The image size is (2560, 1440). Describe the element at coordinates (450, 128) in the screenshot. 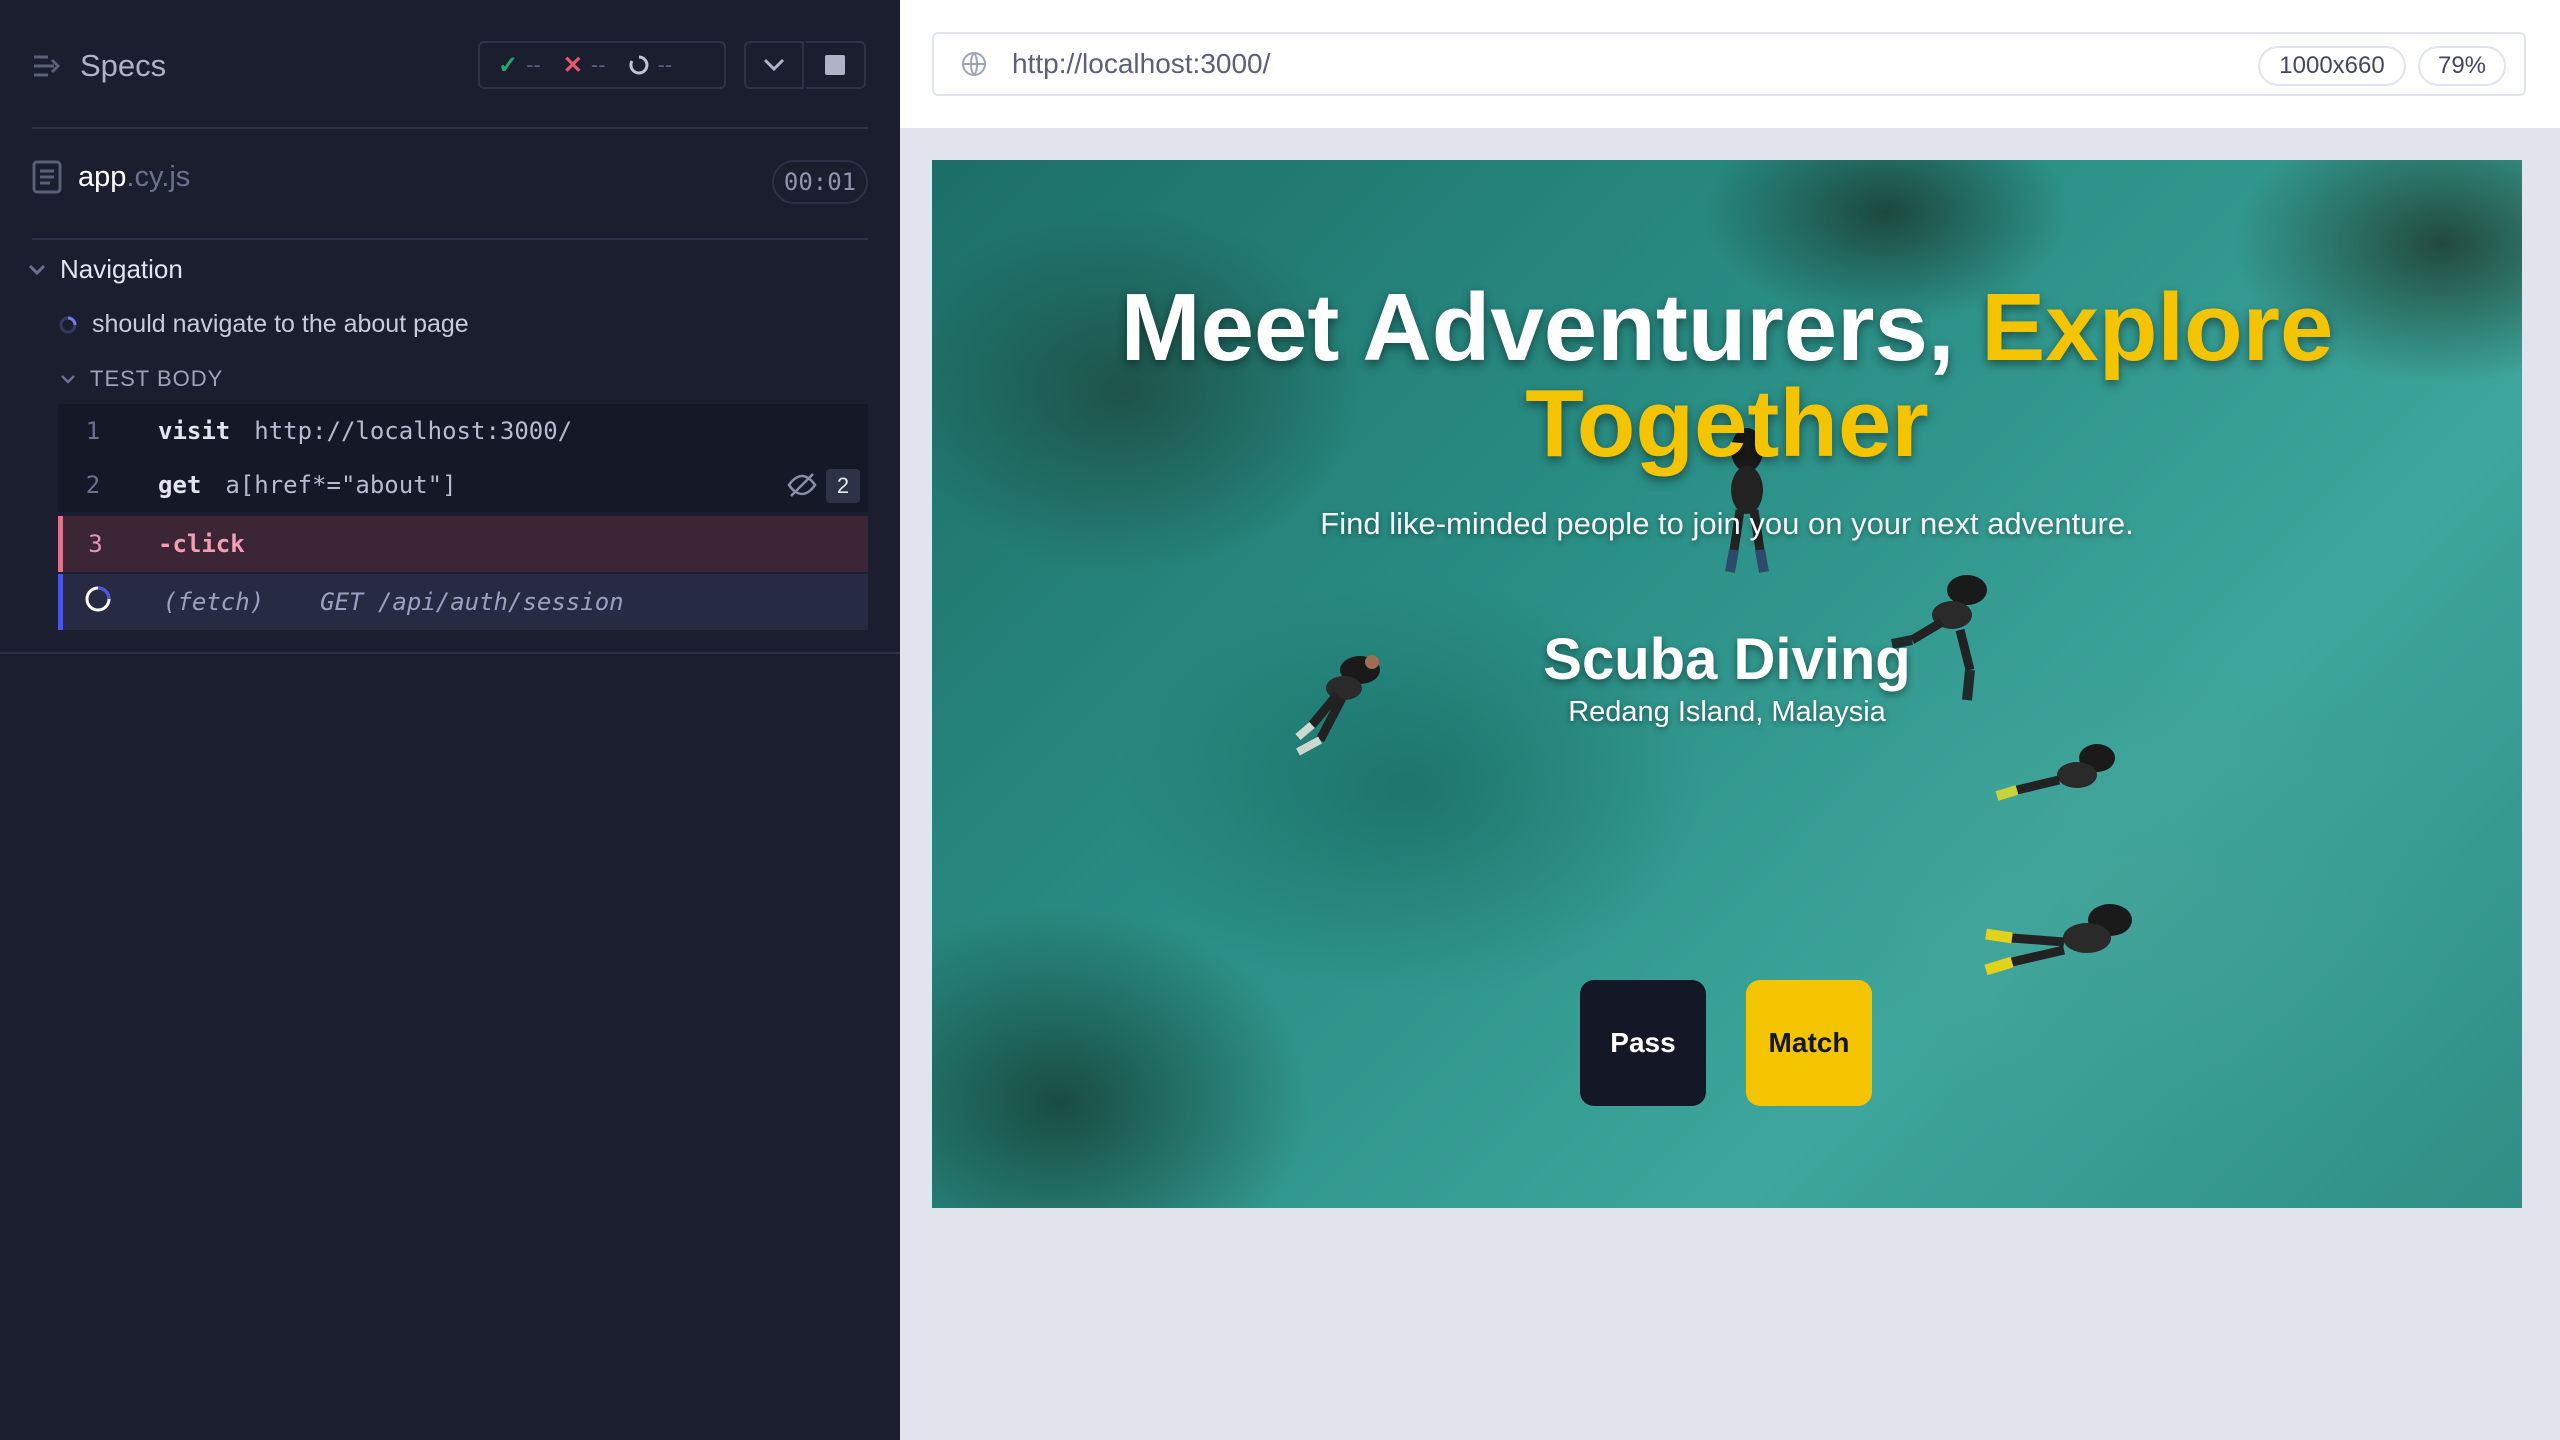

I see `header-divider` at that location.